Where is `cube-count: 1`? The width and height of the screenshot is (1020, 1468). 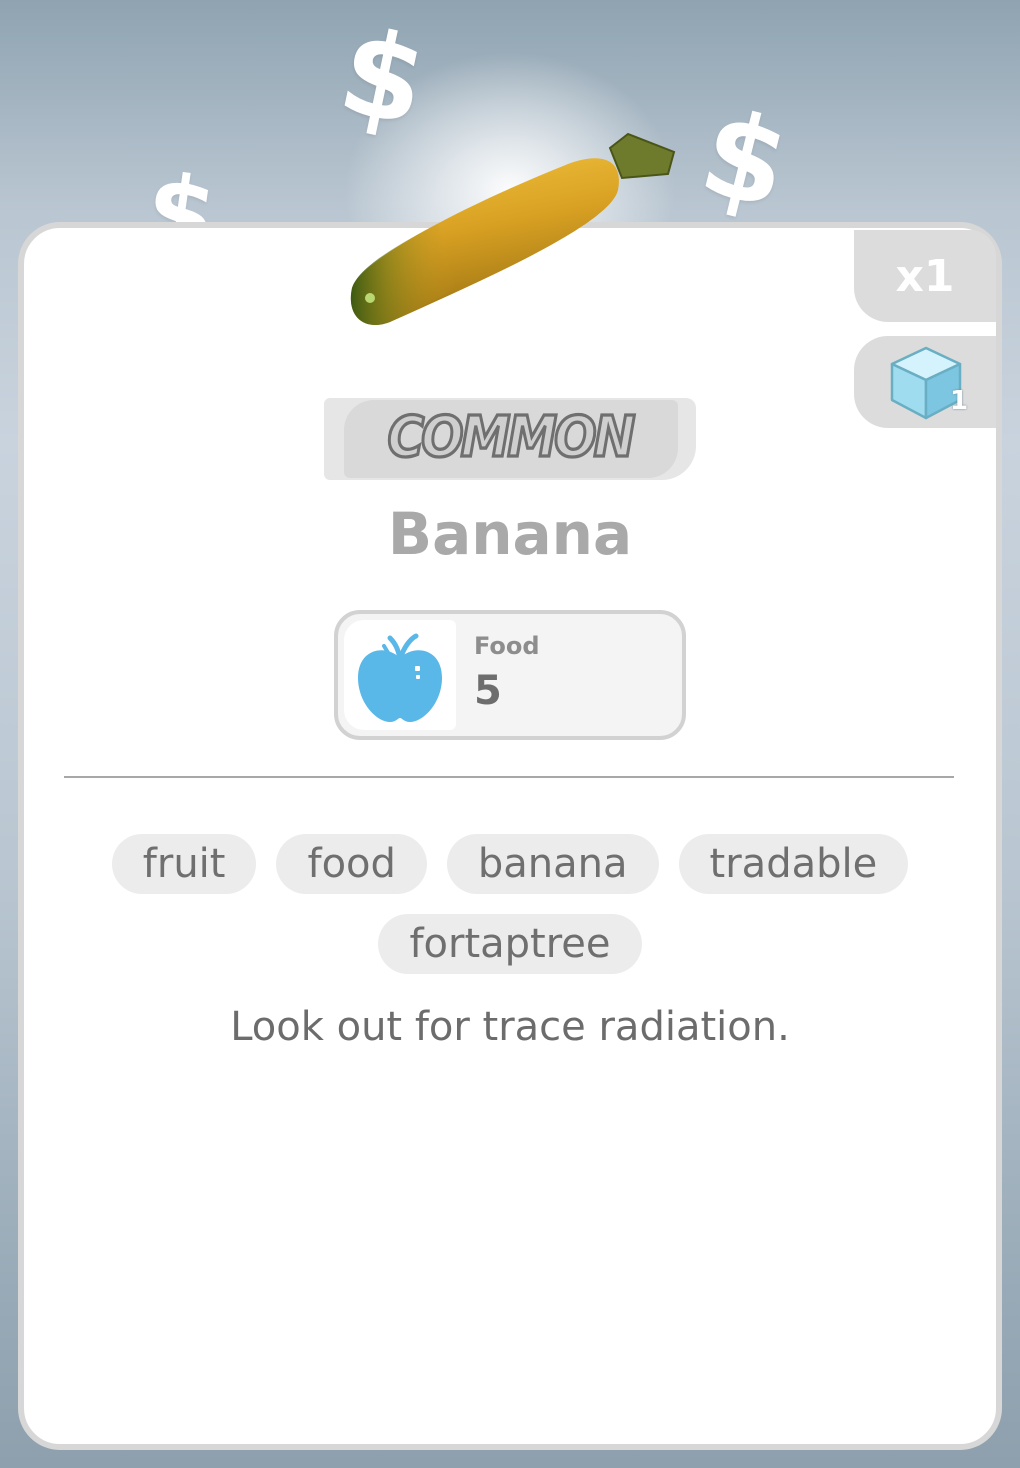 cube-count: 1 is located at coordinates (959, 401).